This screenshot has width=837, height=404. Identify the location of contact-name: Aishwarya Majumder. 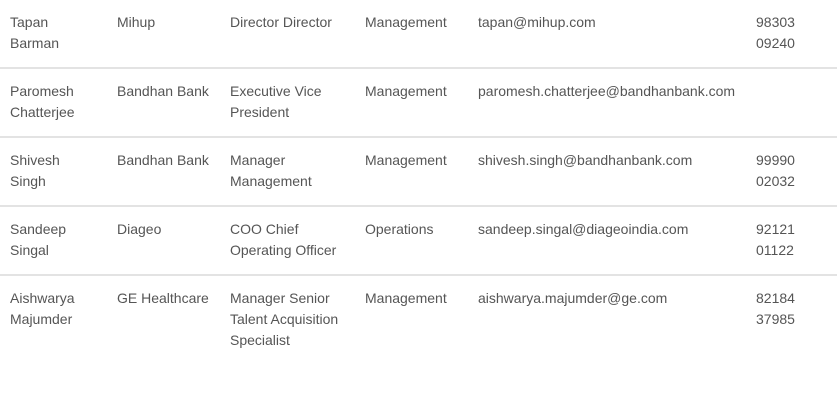
(42, 308).